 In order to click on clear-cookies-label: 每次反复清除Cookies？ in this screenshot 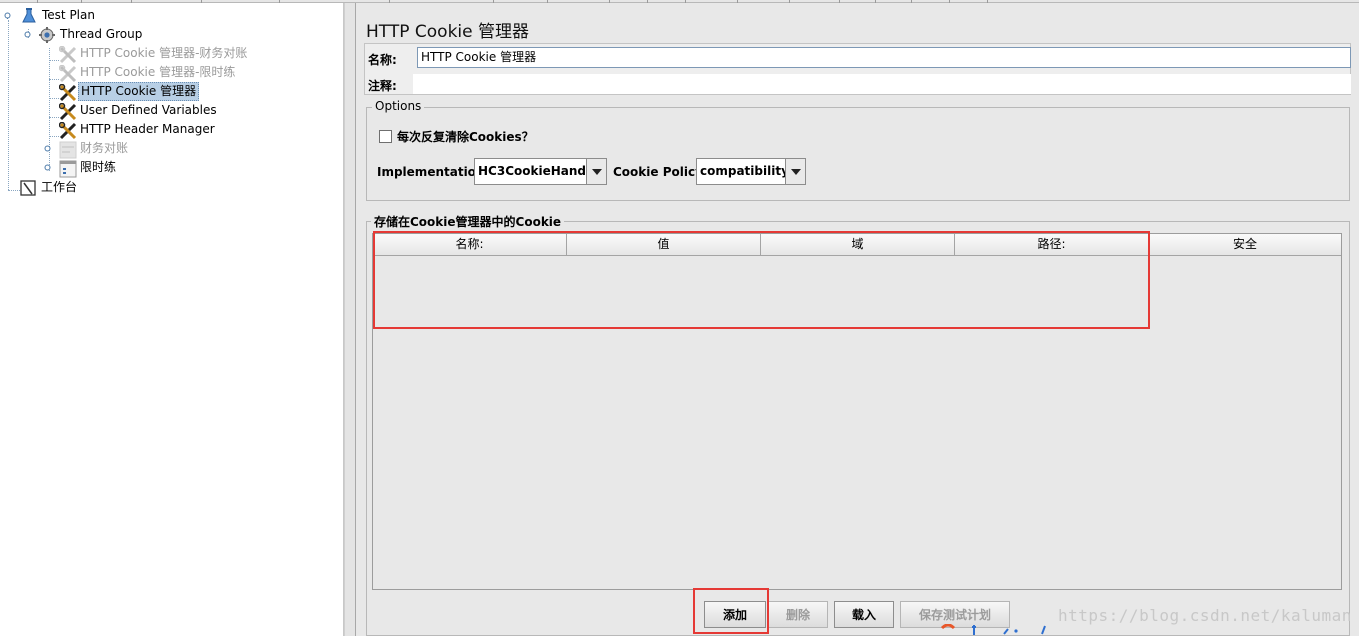, I will do `click(465, 137)`.